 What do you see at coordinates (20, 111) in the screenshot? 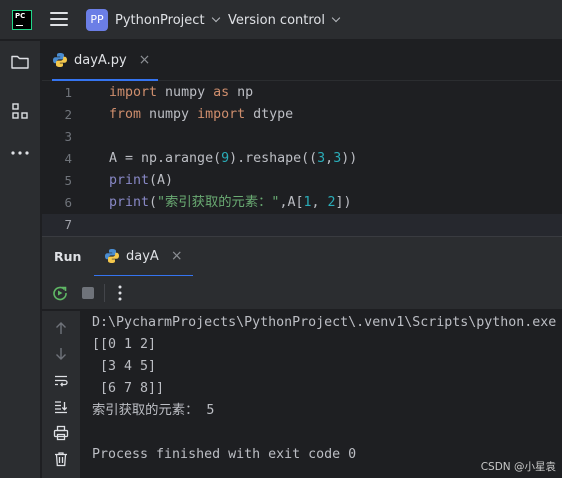
I see `structure-icon` at bounding box center [20, 111].